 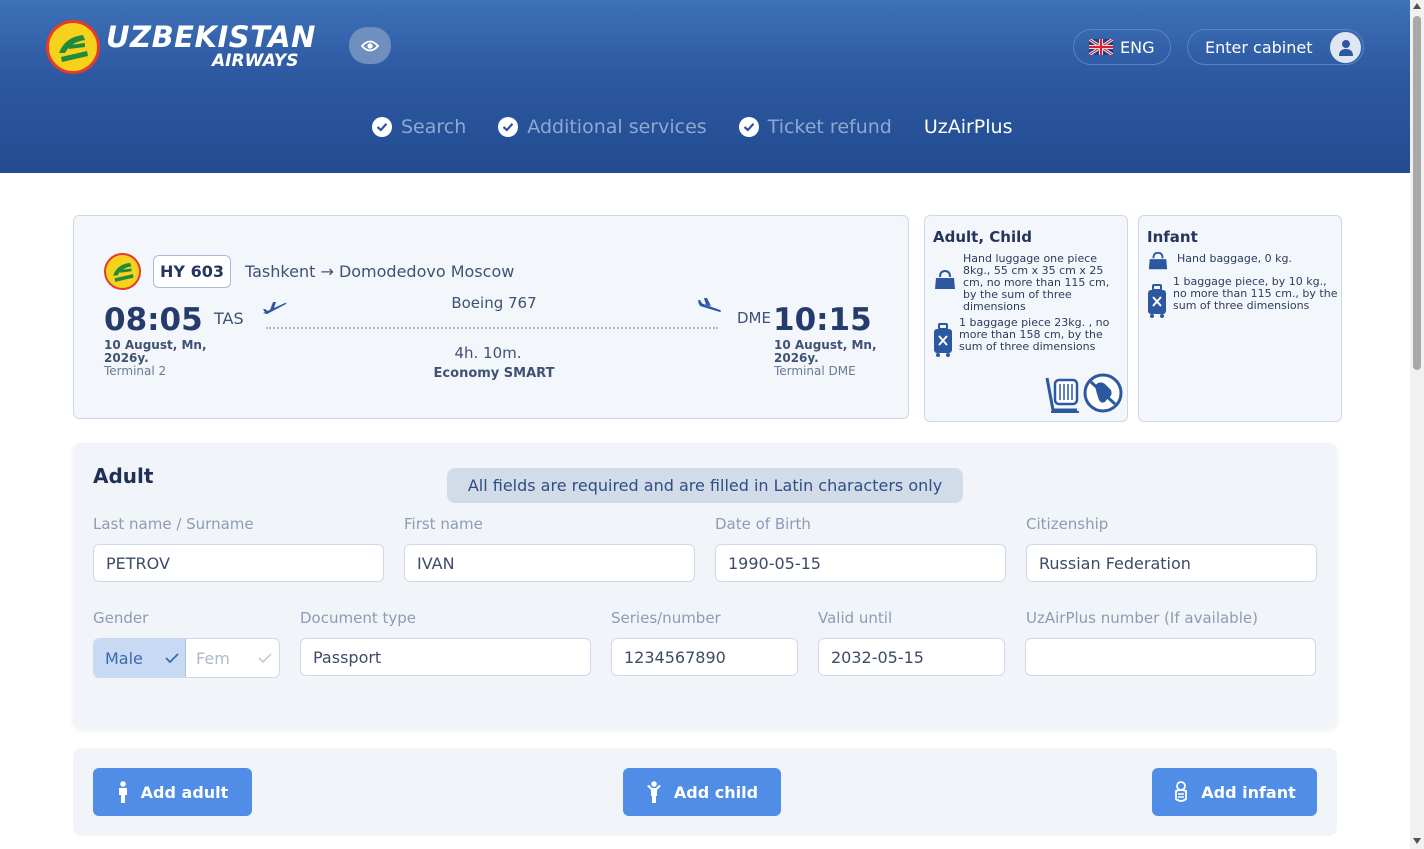 What do you see at coordinates (124, 658) in the screenshot?
I see `gender-male-label: Male` at bounding box center [124, 658].